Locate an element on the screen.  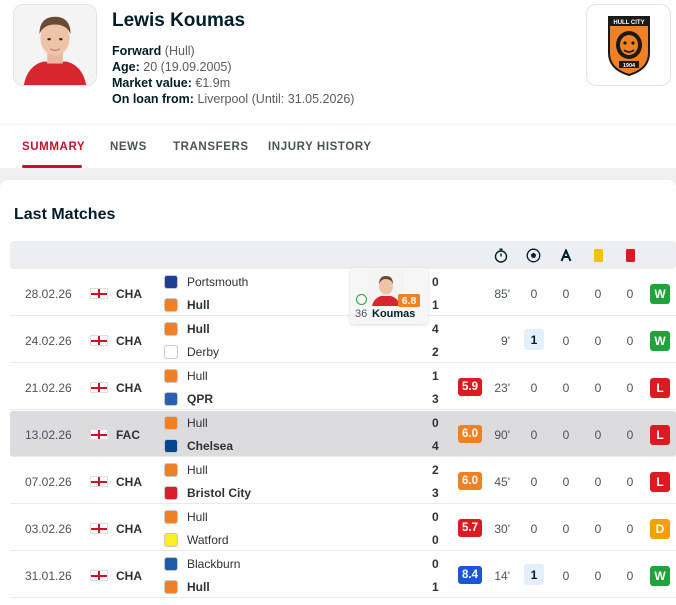
profile-tabs: SUMMARY NEWS TRANSFERS INJURY HISTORY is located at coordinates (338, 146).